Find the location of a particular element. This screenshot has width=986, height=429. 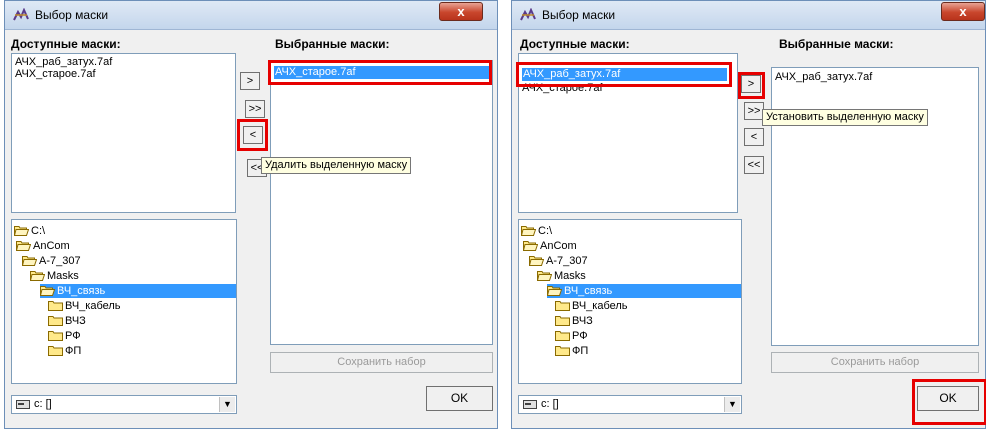

highlight-selected-item is located at coordinates (380, 72).